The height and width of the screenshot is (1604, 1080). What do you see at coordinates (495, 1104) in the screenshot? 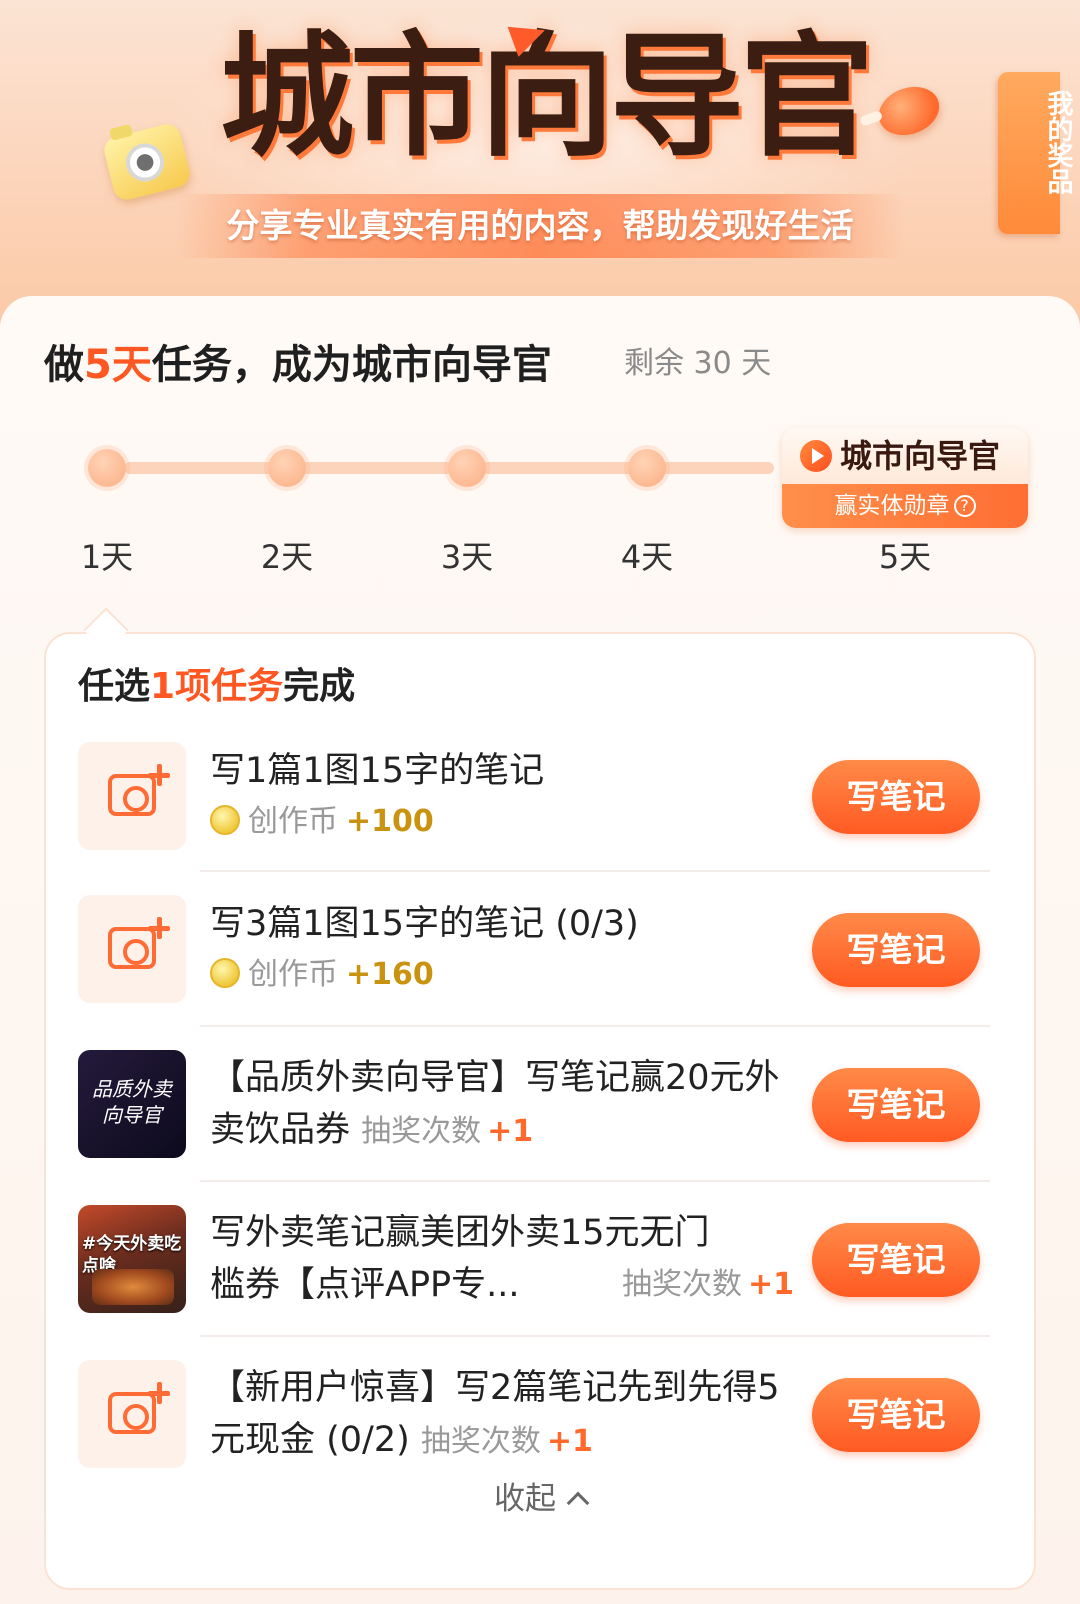
I see `task-title: 【品质外卖向导官】写笔记赢20元外卖饮品券 抽奖次数 +1` at bounding box center [495, 1104].